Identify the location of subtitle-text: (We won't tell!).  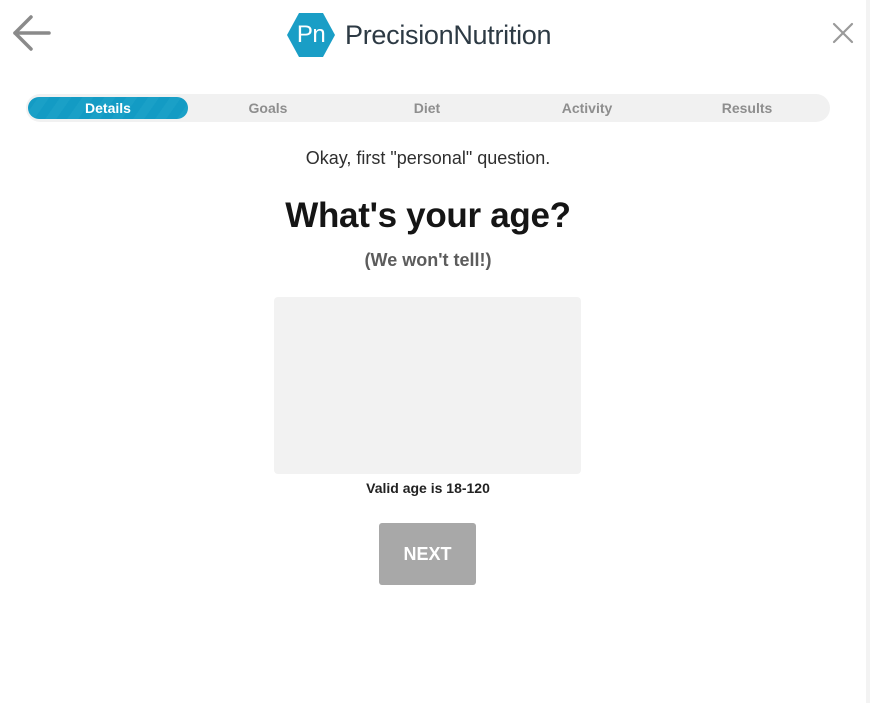
(428, 260).